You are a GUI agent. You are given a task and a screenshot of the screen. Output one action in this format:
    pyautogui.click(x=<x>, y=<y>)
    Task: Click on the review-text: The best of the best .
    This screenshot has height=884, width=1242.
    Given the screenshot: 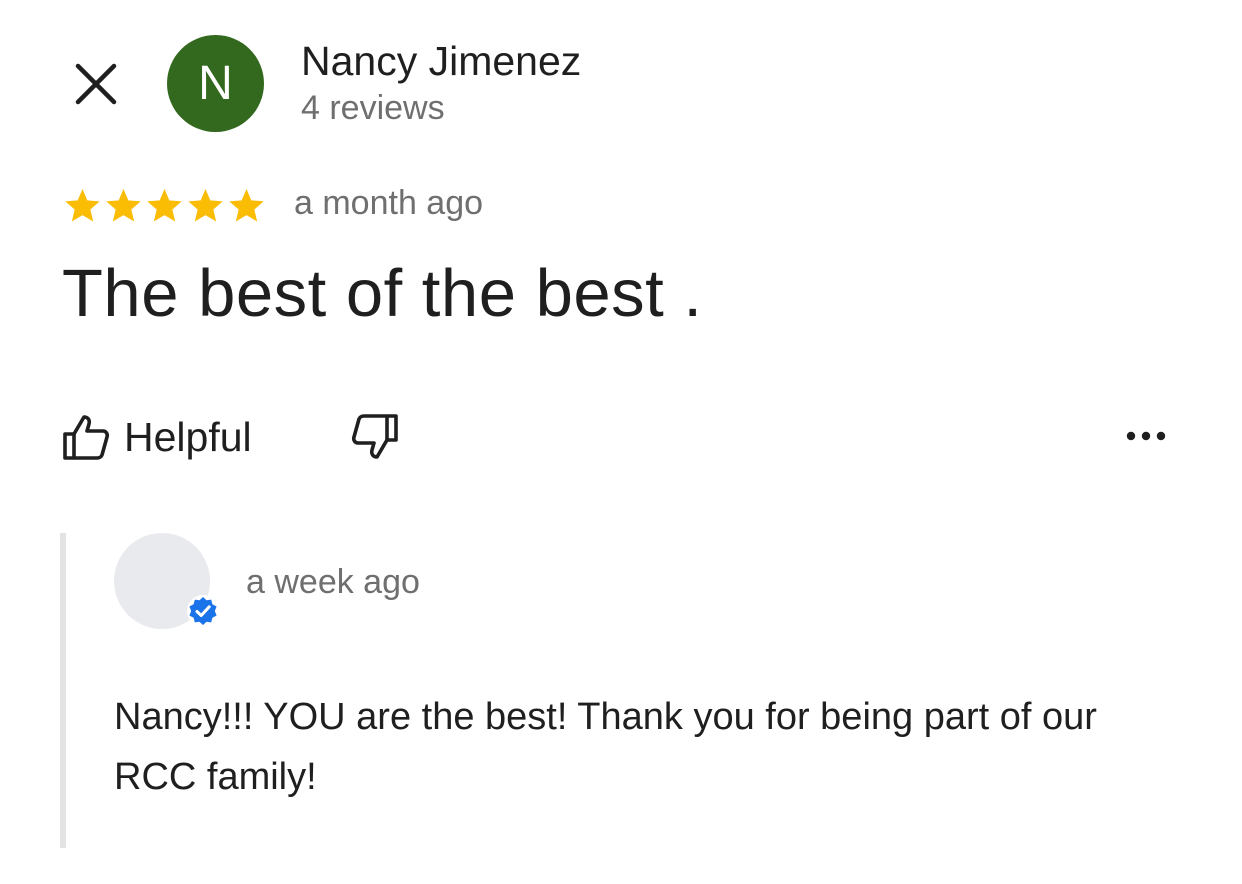 What is the action you would take?
    pyautogui.click(x=382, y=293)
    